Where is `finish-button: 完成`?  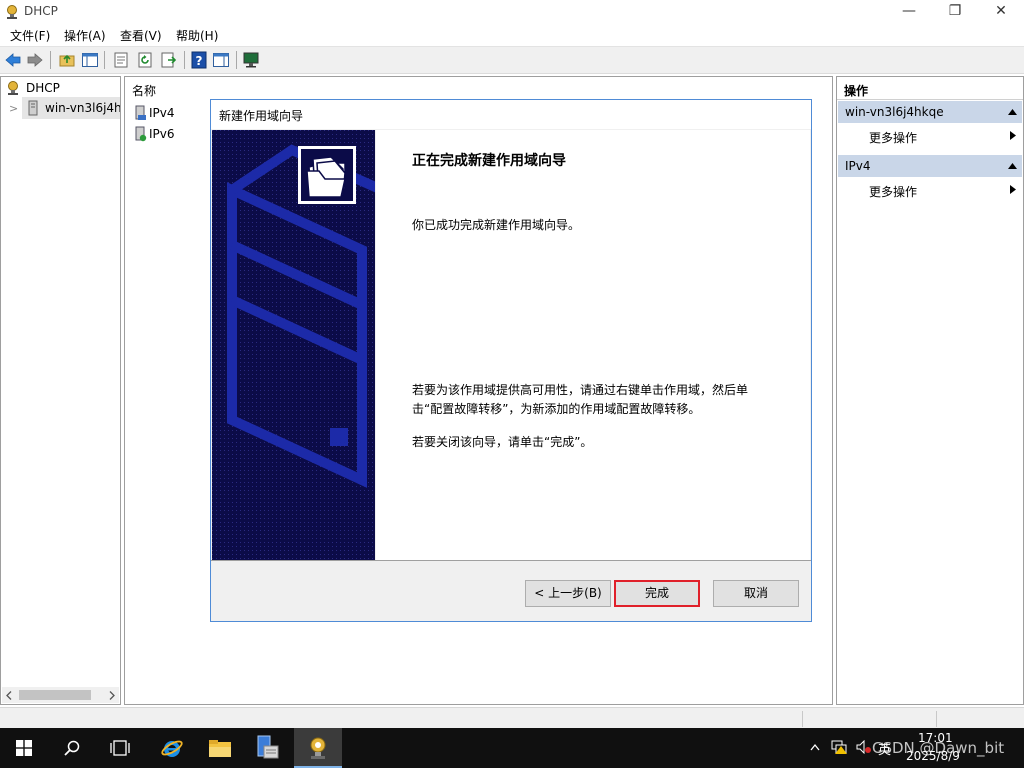 finish-button: 完成 is located at coordinates (657, 593).